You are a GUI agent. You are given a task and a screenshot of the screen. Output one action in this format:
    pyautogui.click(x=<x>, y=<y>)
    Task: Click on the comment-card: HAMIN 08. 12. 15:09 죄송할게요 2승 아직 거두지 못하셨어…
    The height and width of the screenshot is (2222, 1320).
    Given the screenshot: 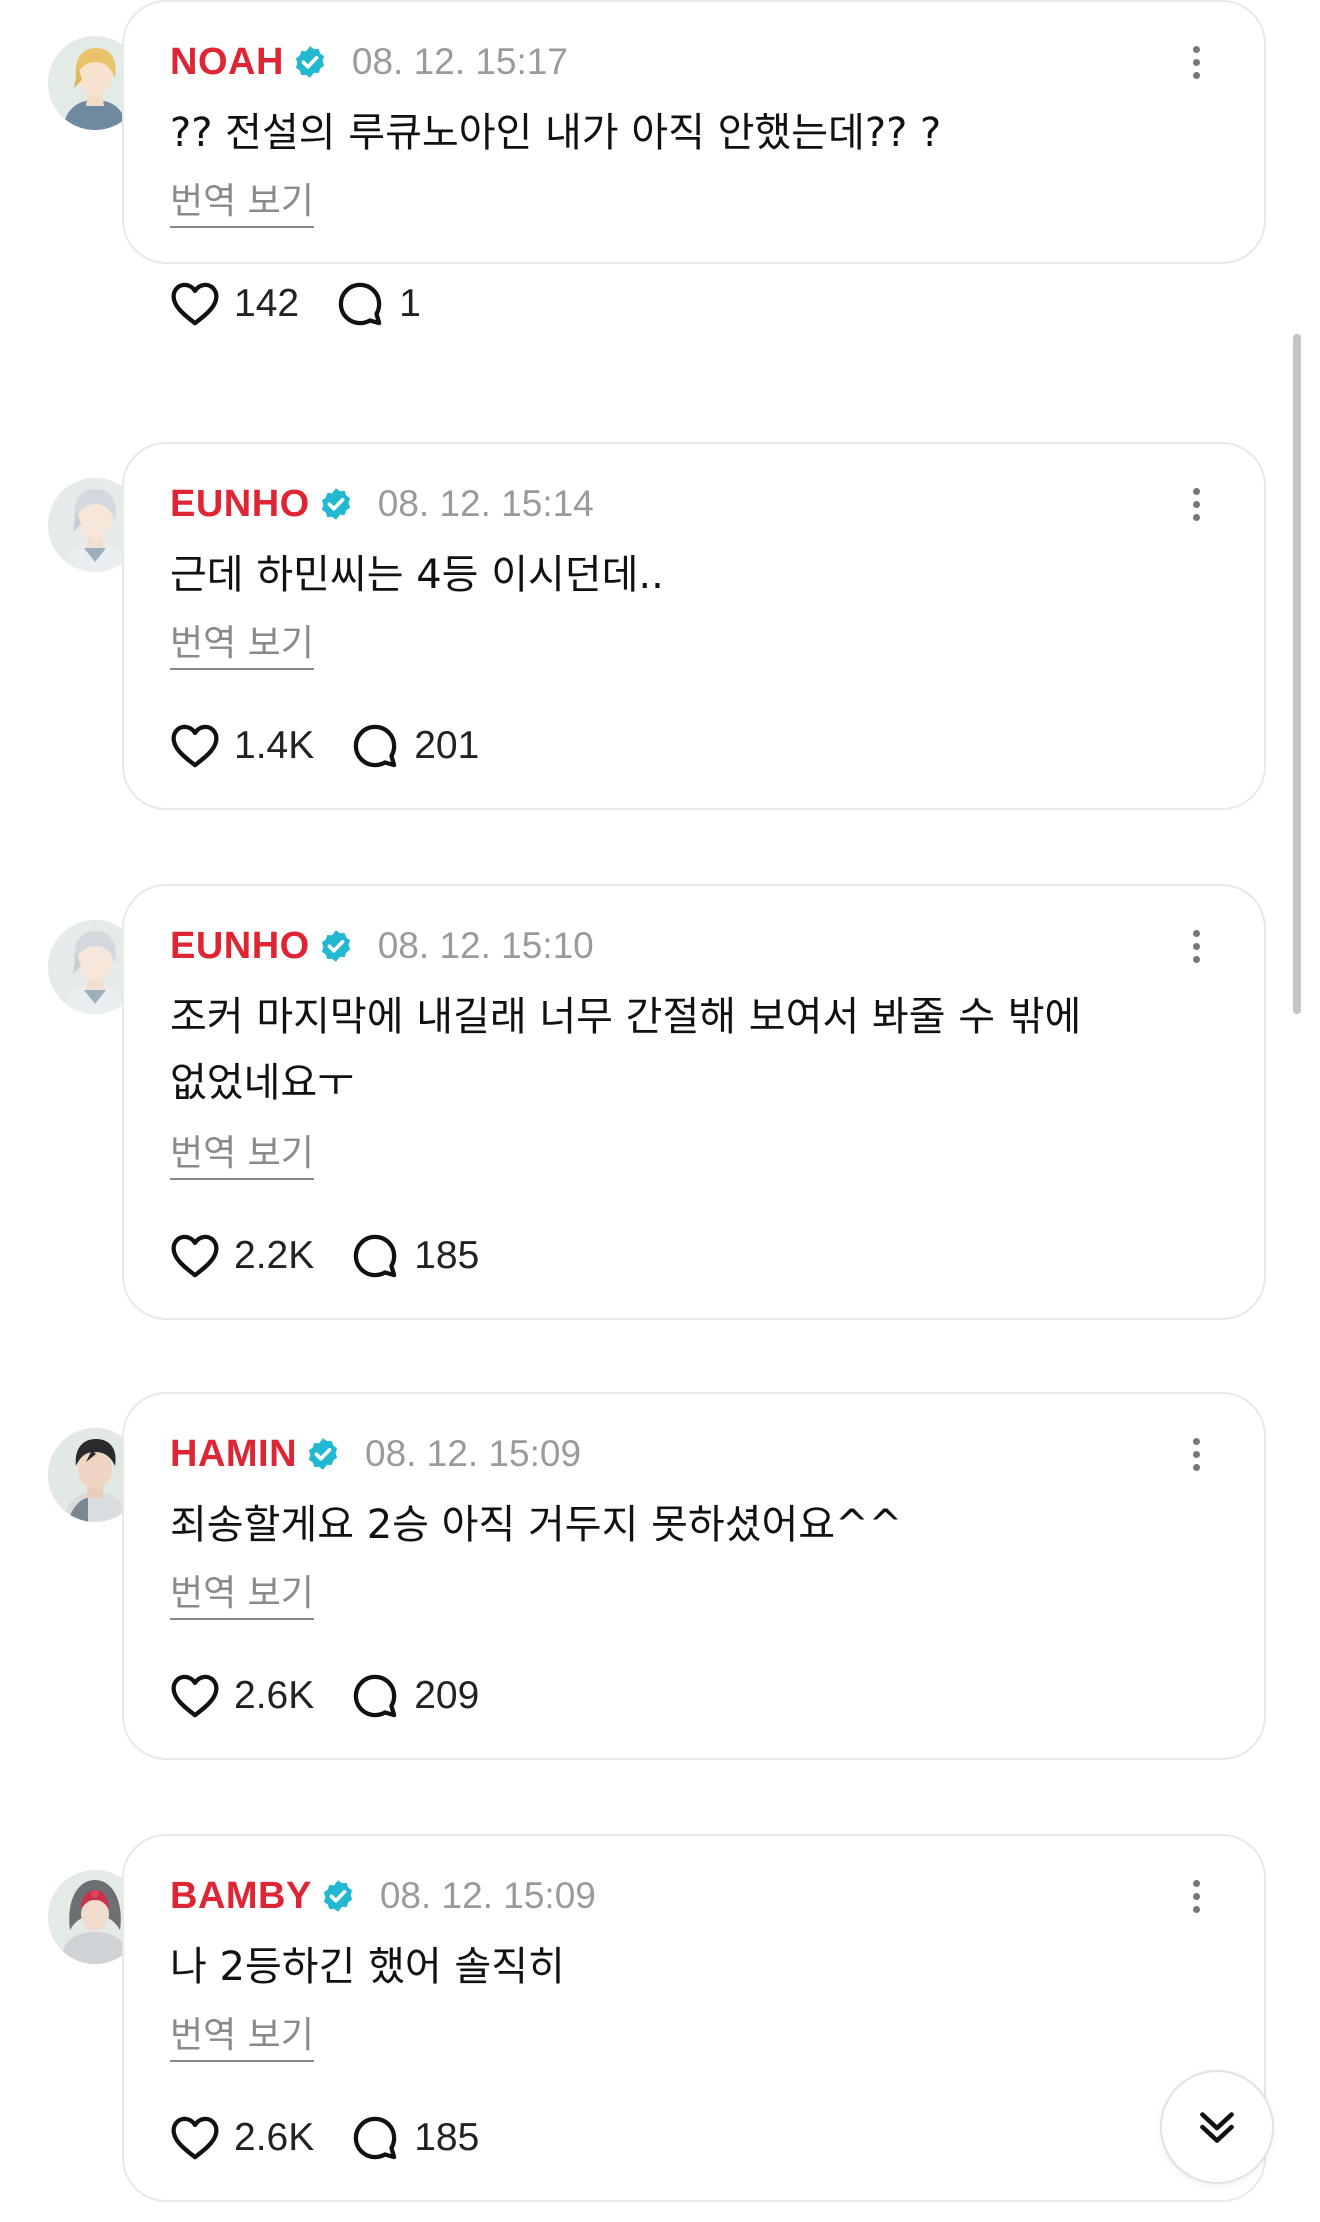 What is the action you would take?
    pyautogui.click(x=694, y=1576)
    